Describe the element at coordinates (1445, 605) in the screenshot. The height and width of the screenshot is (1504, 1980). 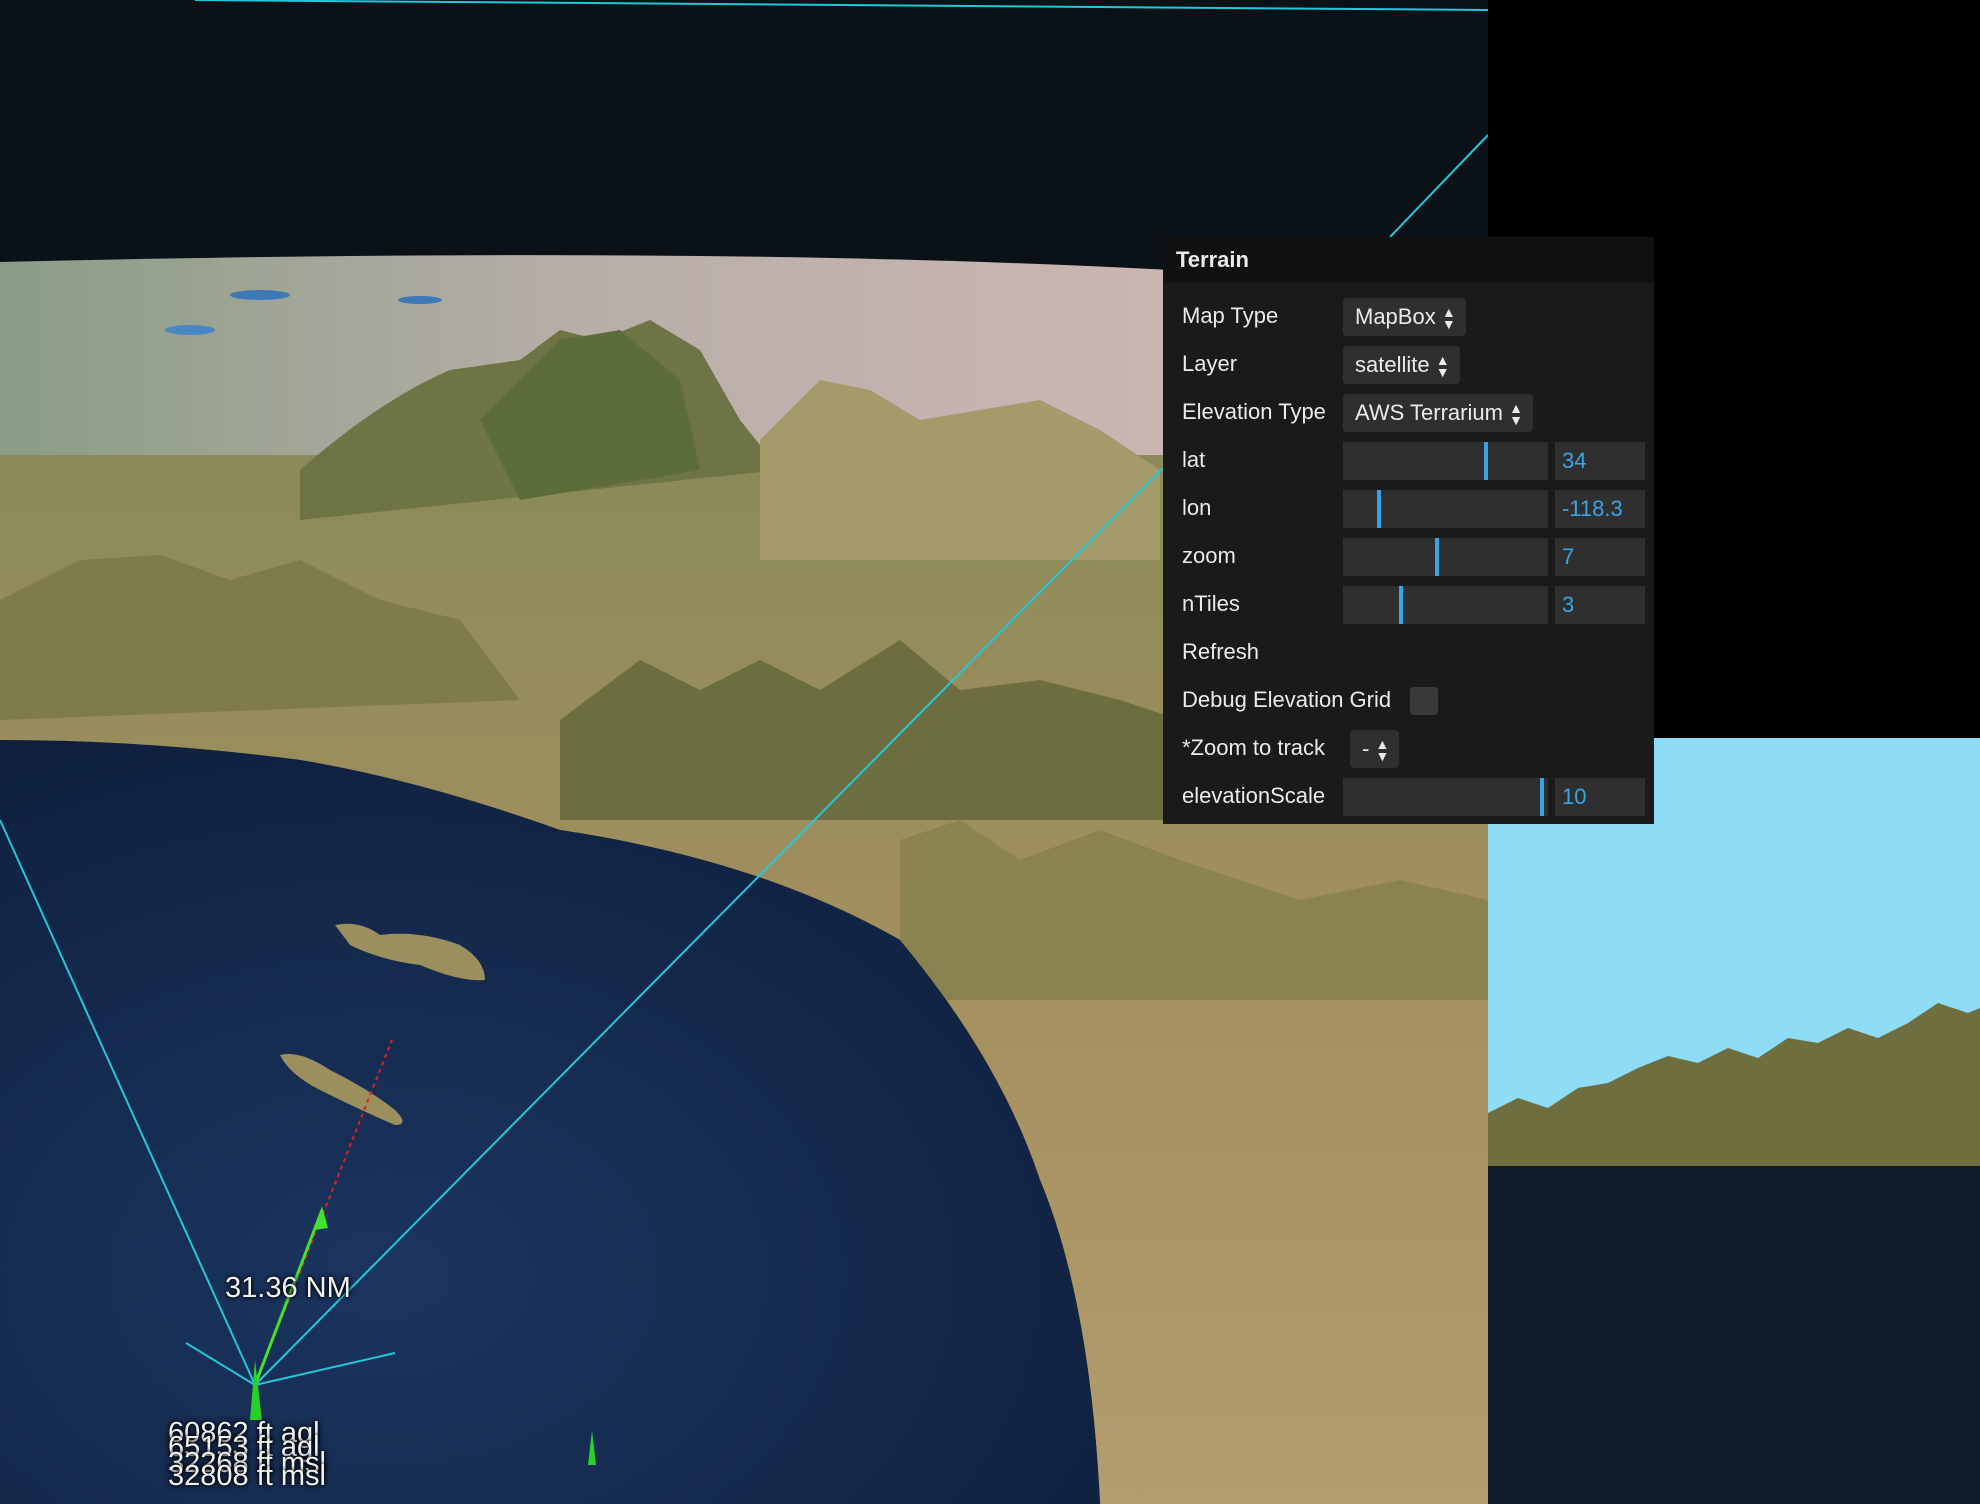
I see `ntiles-slider` at that location.